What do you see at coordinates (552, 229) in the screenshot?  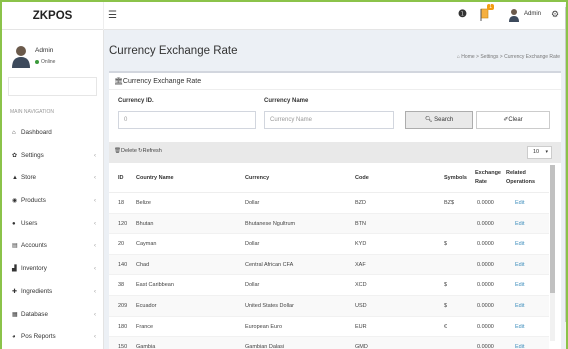 I see `table-scrollbar-thumb` at bounding box center [552, 229].